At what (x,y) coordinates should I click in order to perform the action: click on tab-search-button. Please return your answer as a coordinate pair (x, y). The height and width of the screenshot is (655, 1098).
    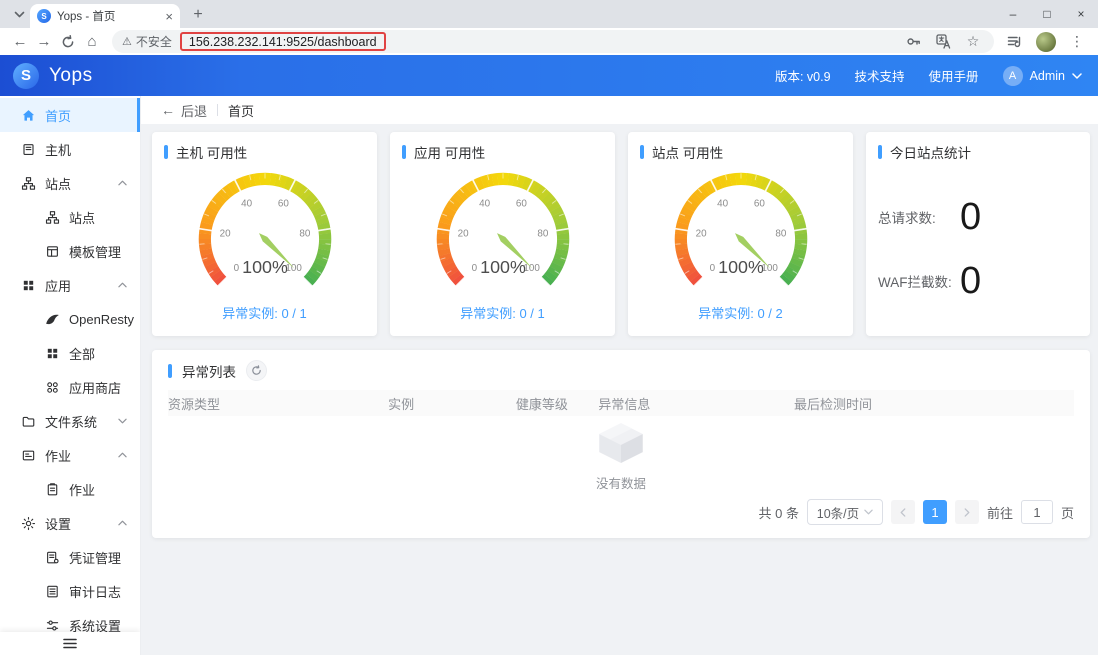
    Looking at the image, I should click on (19, 14).